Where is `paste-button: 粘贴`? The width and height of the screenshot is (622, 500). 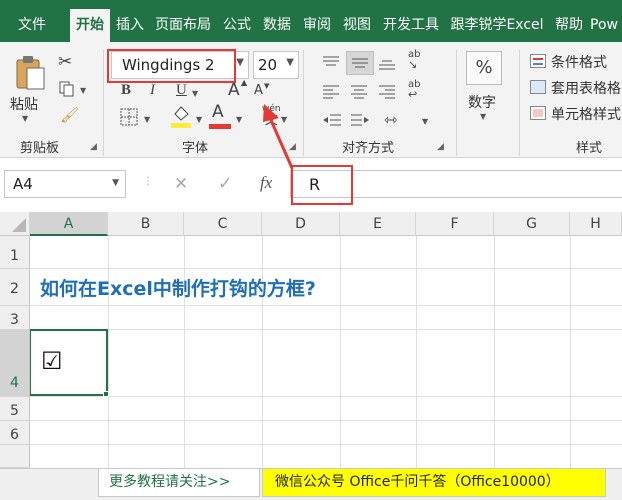
paste-button: 粘贴 is located at coordinates (24, 104).